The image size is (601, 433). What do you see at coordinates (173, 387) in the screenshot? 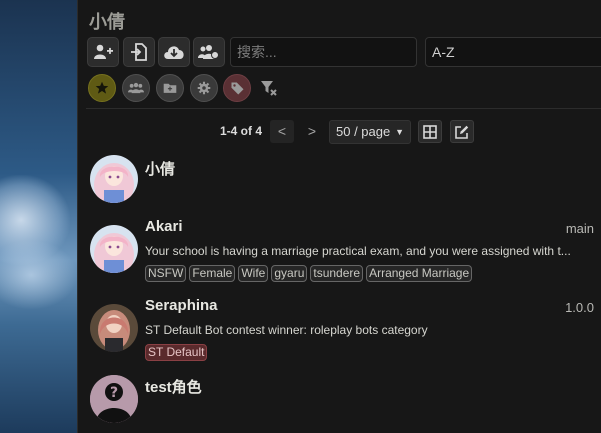
I see `character-name: test角色` at bounding box center [173, 387].